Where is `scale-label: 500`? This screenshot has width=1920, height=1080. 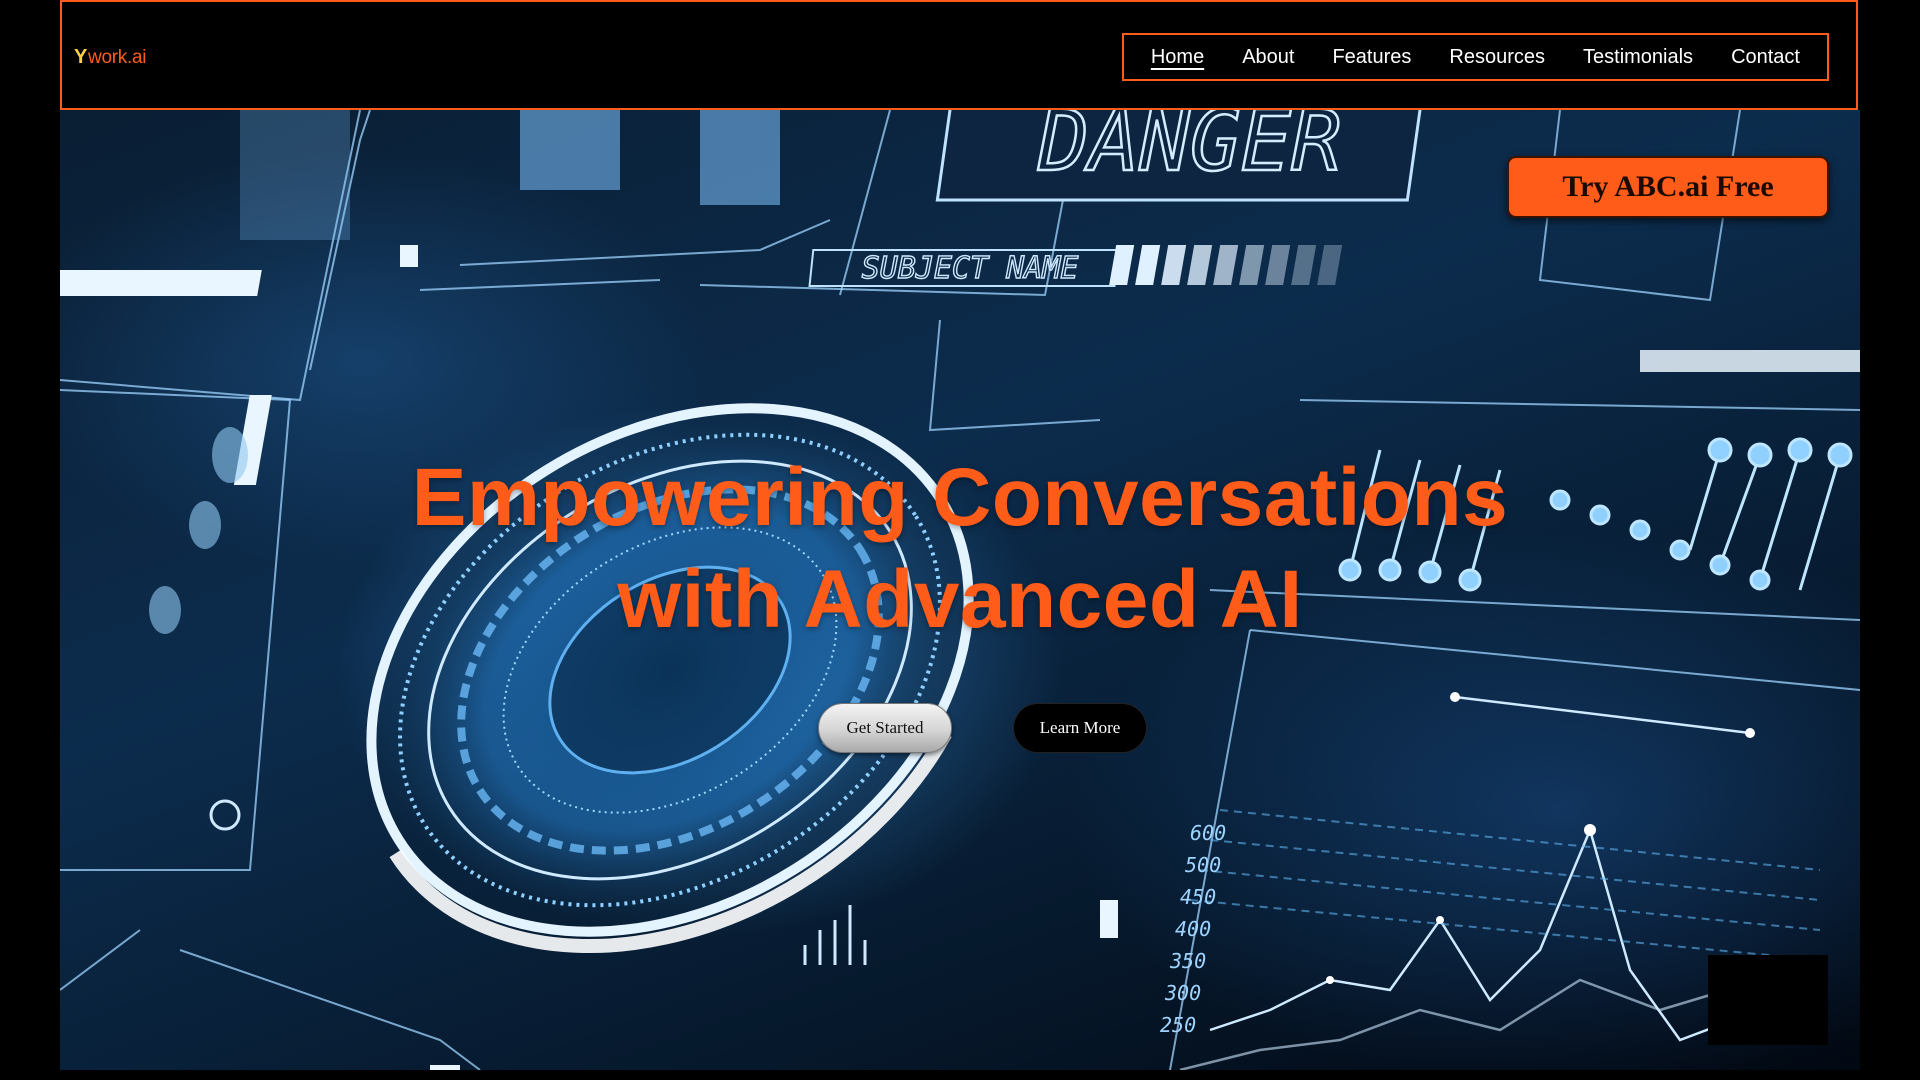
scale-label: 500 is located at coordinates (1203, 865).